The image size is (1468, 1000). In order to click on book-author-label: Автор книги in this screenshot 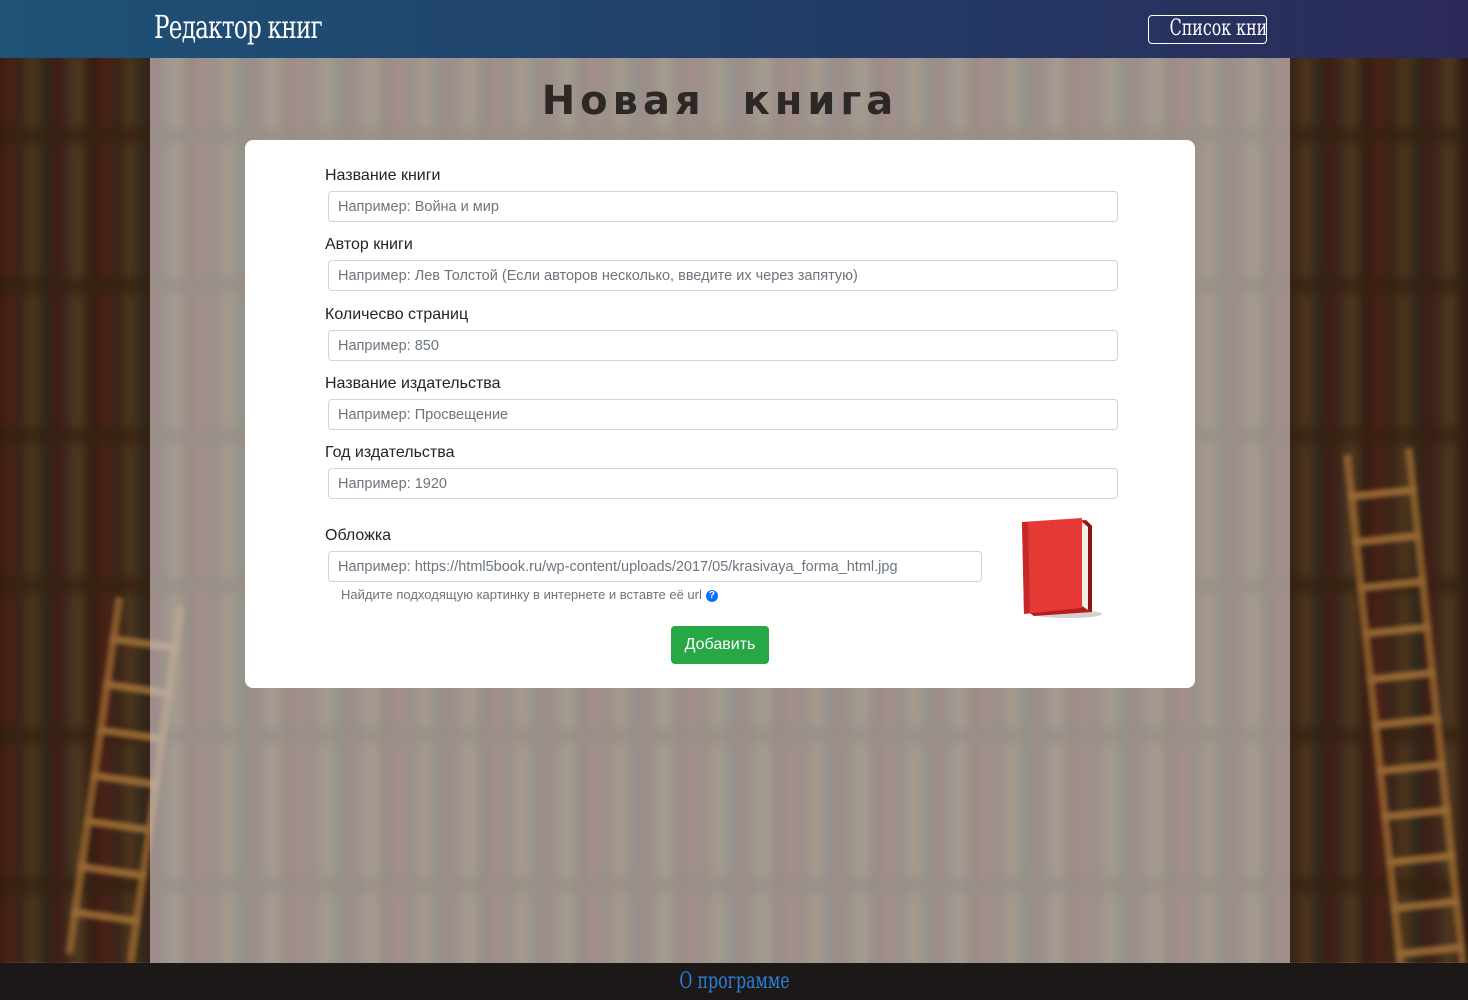, I will do `click(369, 244)`.